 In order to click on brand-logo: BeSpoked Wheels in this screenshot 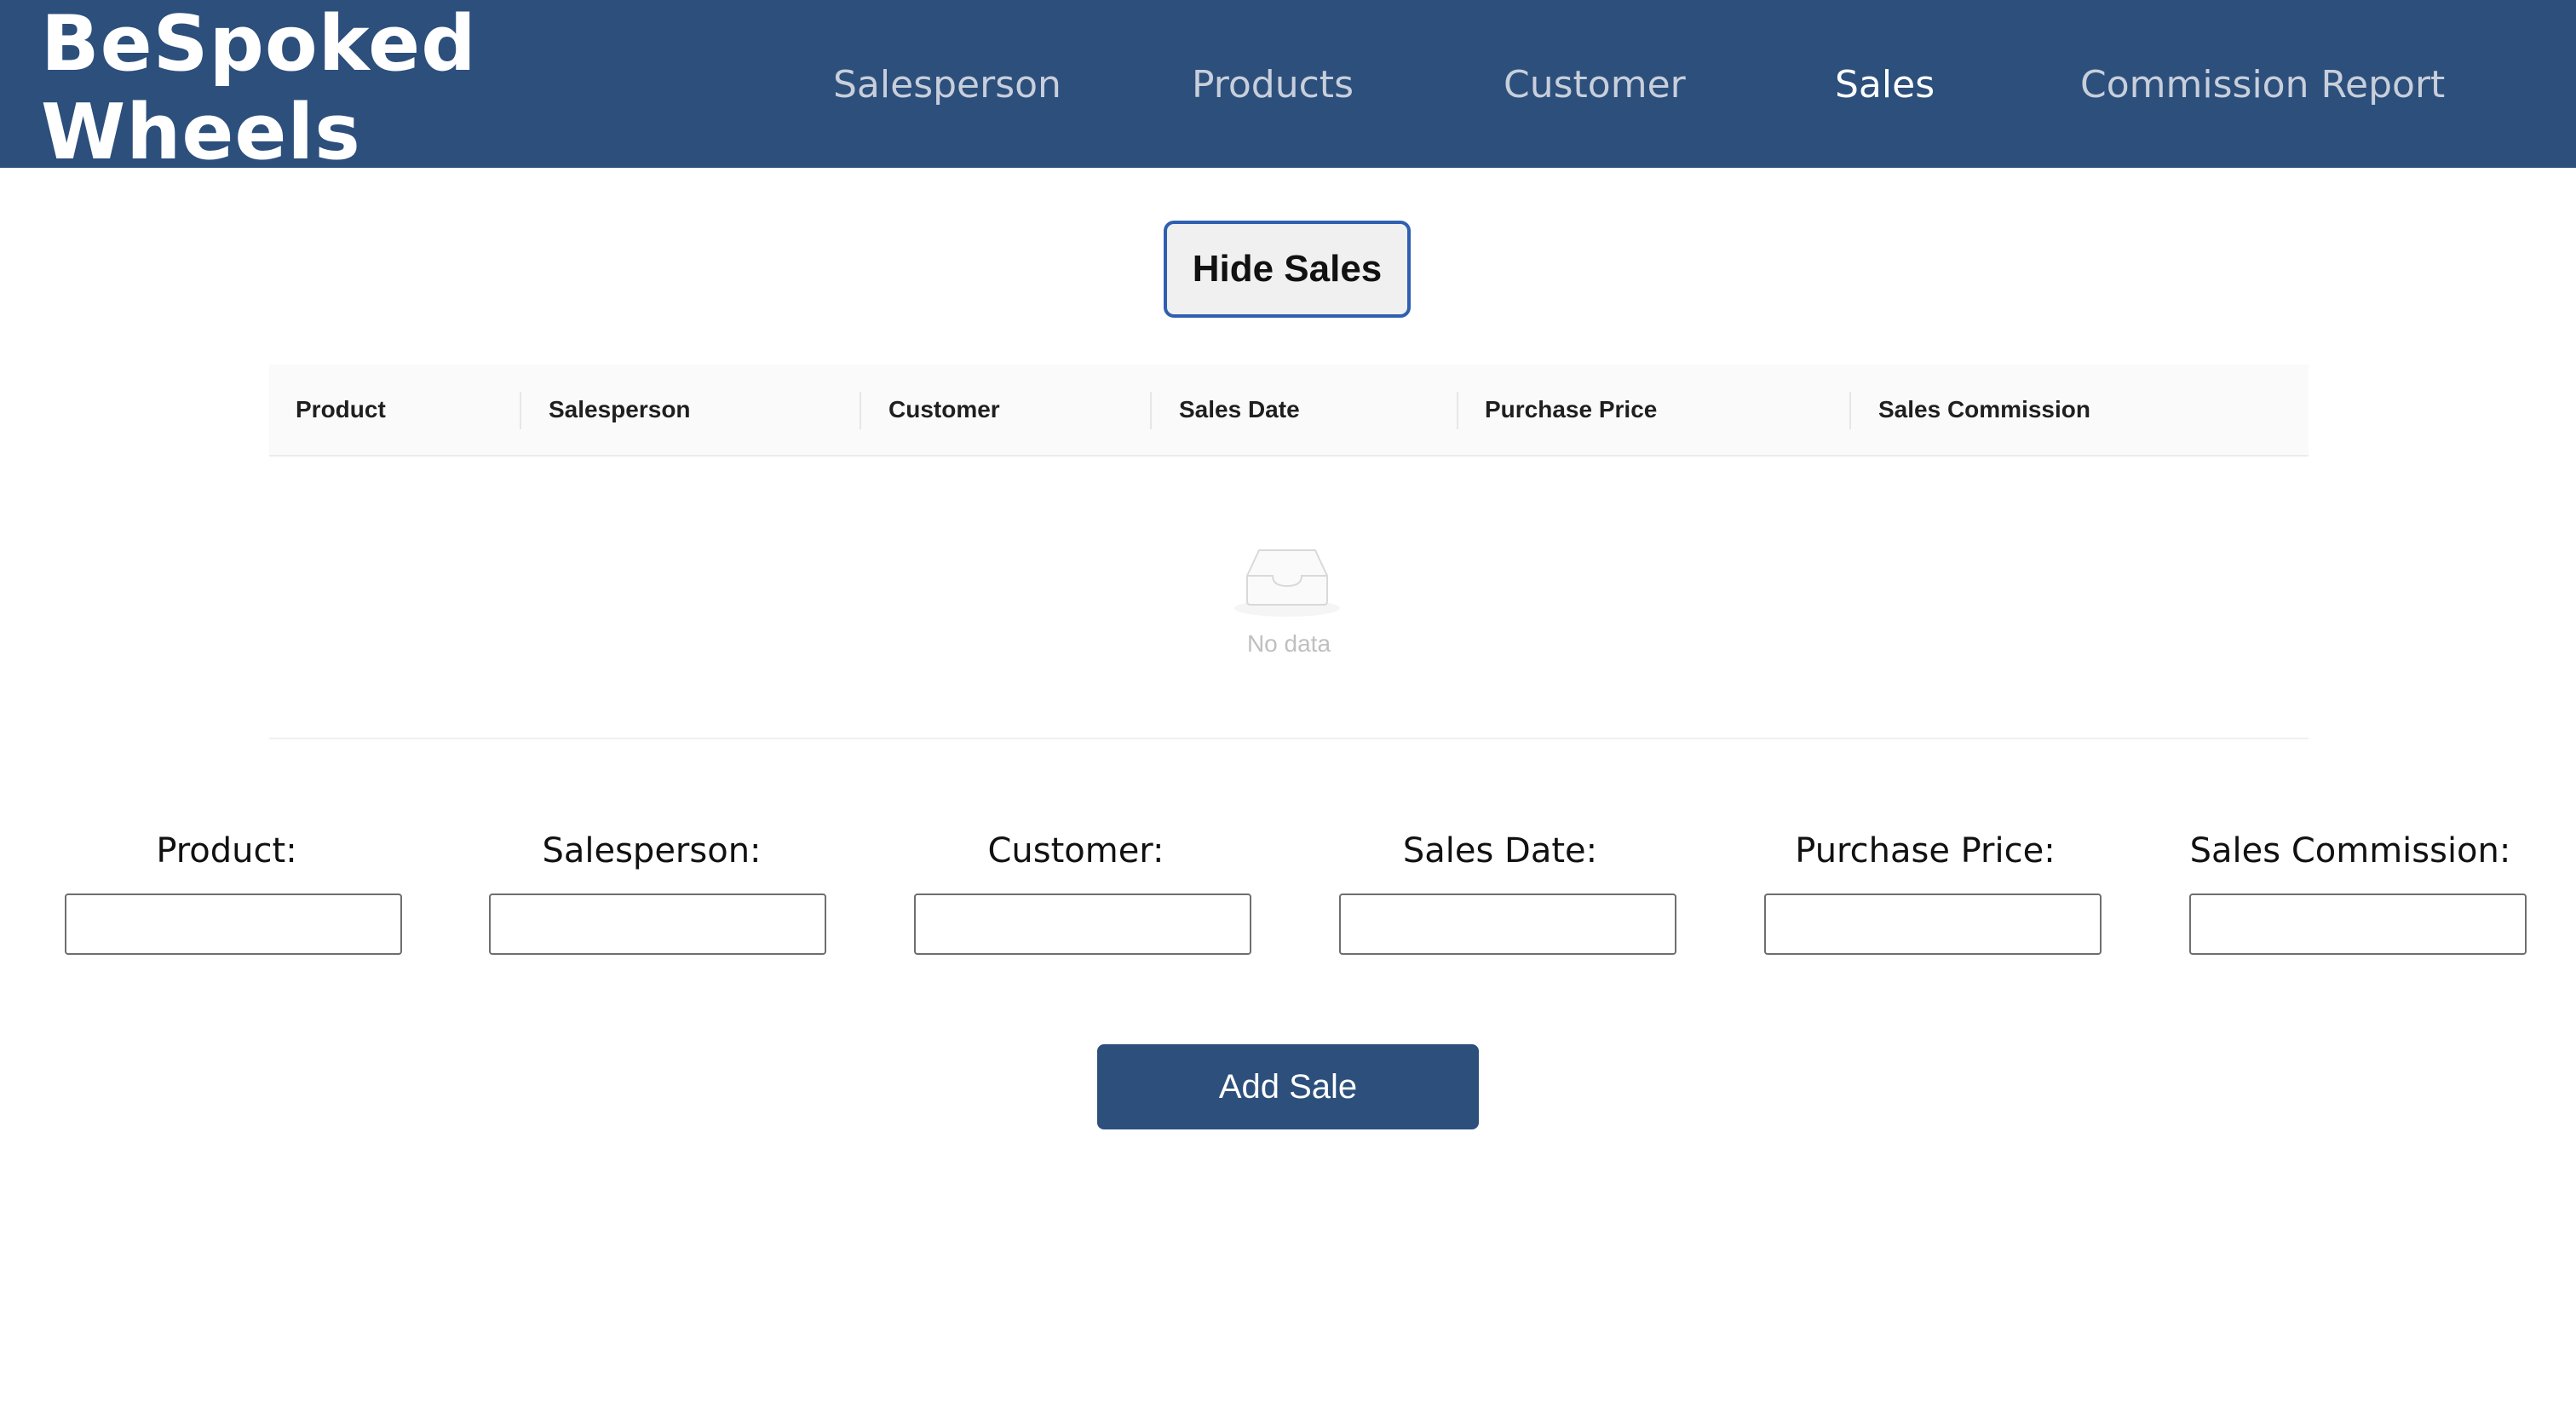, I will do `click(259, 88)`.